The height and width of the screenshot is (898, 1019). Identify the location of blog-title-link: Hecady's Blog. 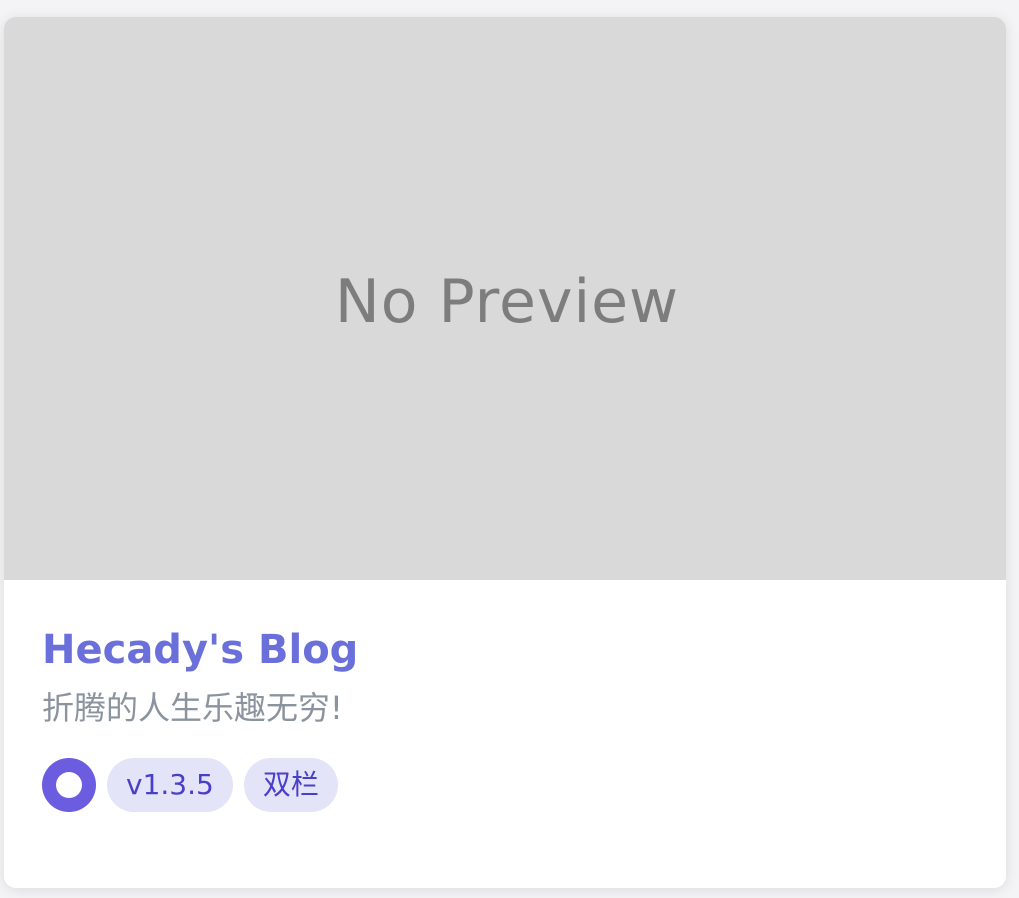
(505, 650).